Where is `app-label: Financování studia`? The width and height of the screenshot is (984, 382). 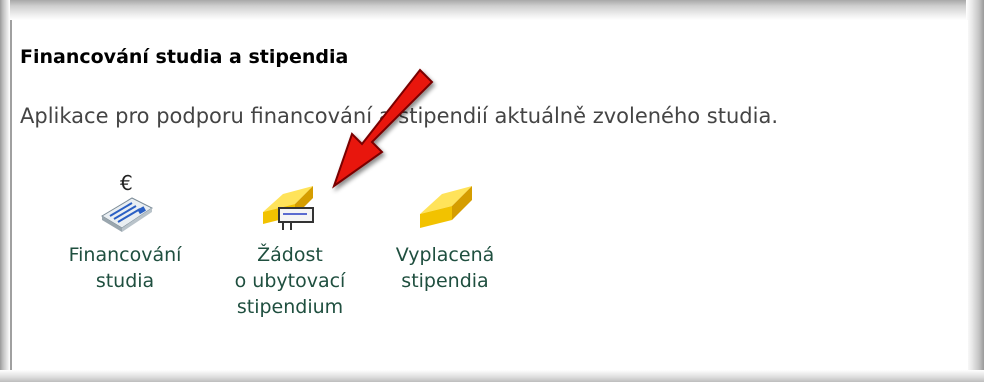
app-label: Financování studia is located at coordinates (125, 268).